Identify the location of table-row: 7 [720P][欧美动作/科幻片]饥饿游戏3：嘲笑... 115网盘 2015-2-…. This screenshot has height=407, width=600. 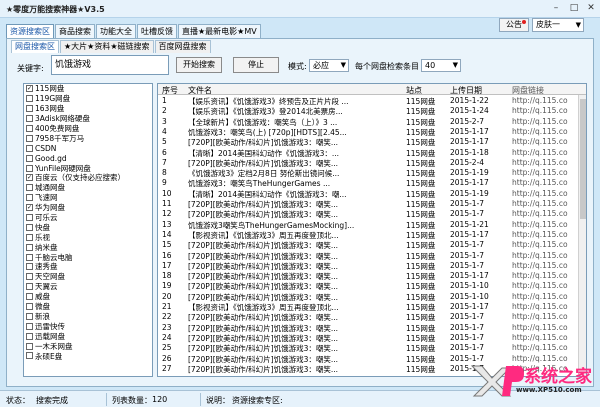
(372, 163).